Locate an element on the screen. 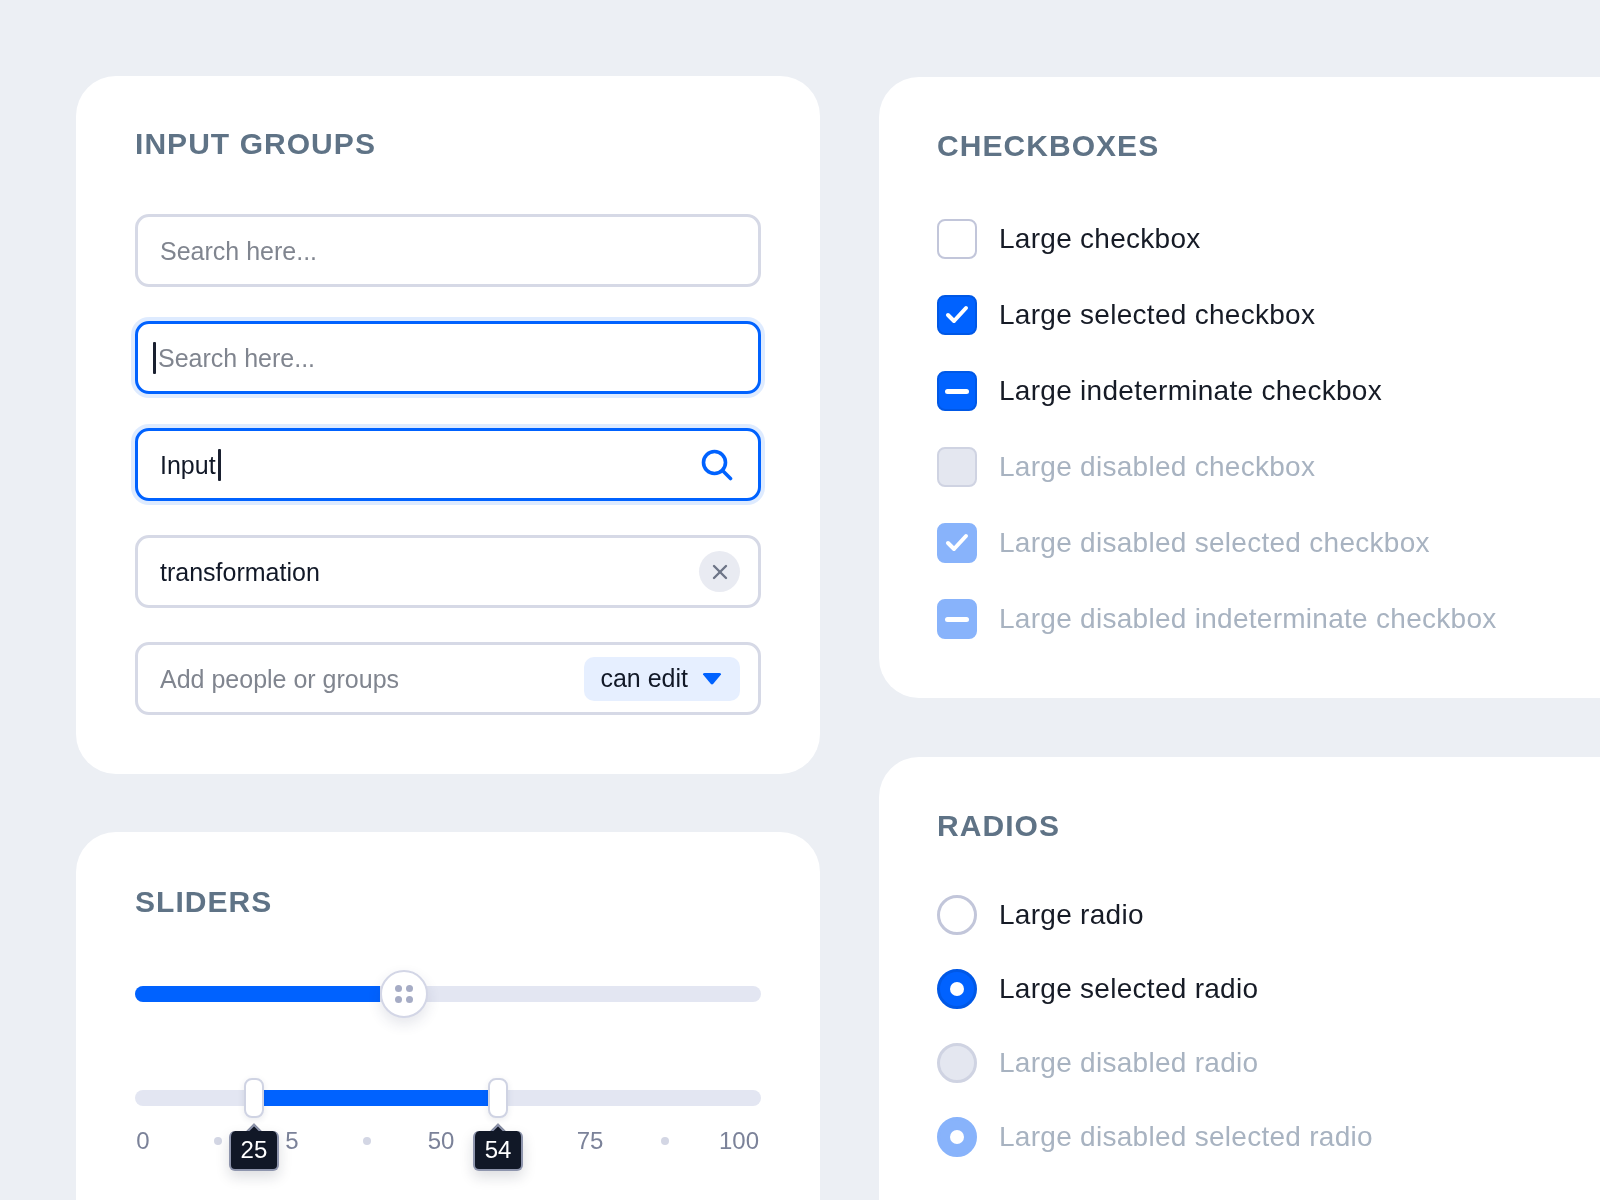 The height and width of the screenshot is (1200, 1600). slider-thumb is located at coordinates (404, 994).